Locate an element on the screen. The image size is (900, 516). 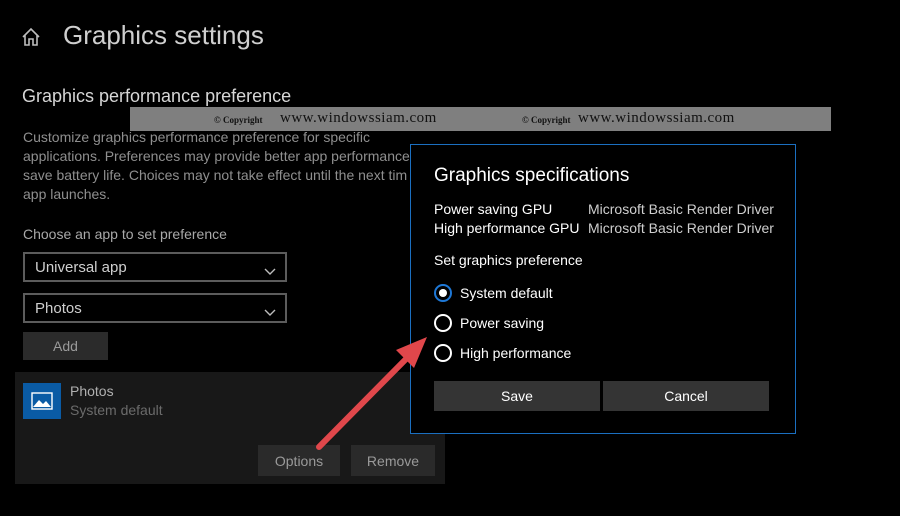
preference-label: Set graphics preference is located at coordinates (508, 260).